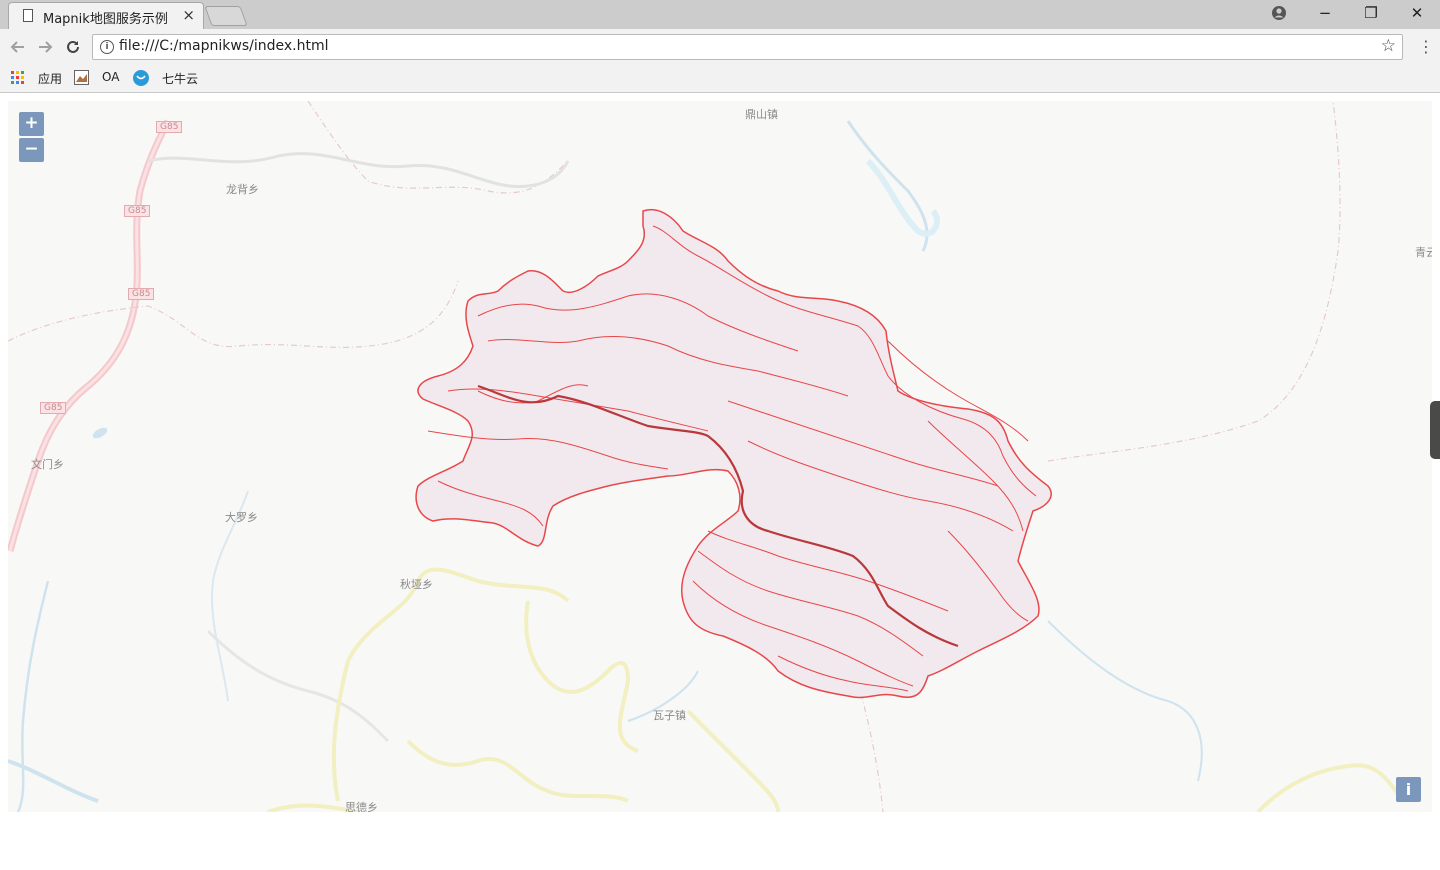 The image size is (1440, 870). What do you see at coordinates (241, 517) in the screenshot?
I see `place-label-daluo: 大罗乡` at bounding box center [241, 517].